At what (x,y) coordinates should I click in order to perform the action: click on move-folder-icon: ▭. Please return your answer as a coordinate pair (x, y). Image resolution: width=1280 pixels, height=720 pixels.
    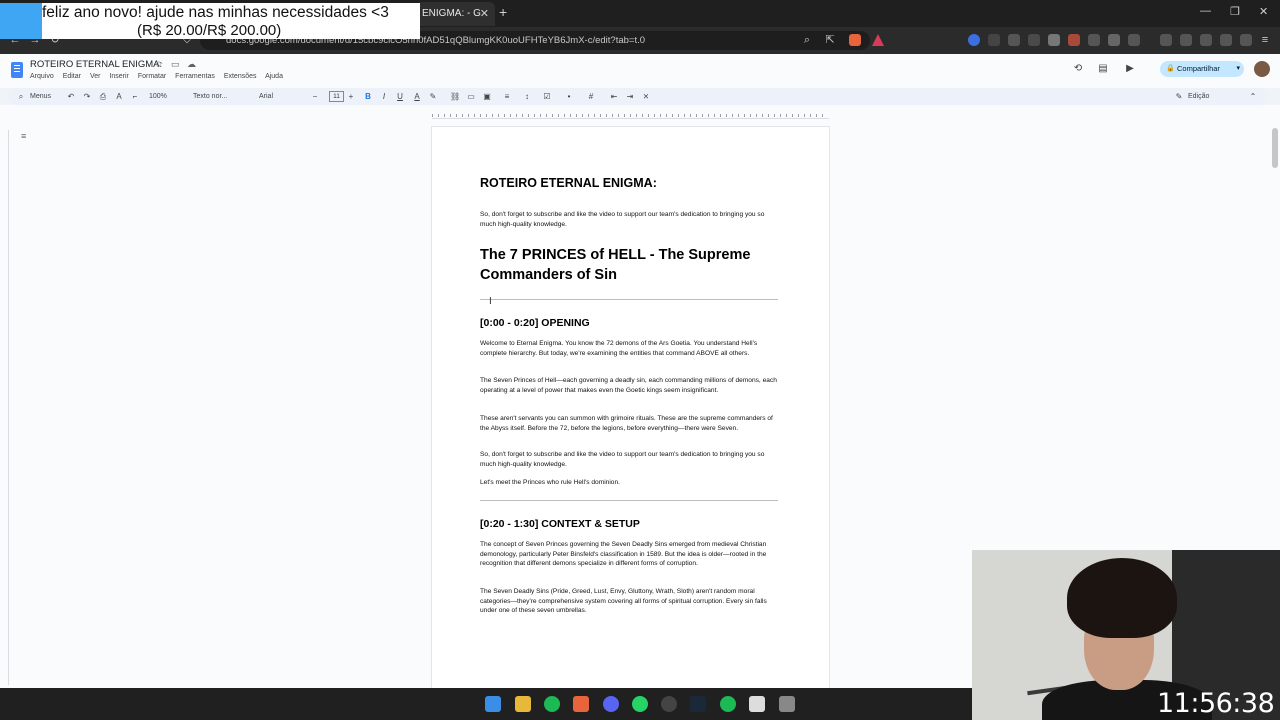
    Looking at the image, I should click on (175, 64).